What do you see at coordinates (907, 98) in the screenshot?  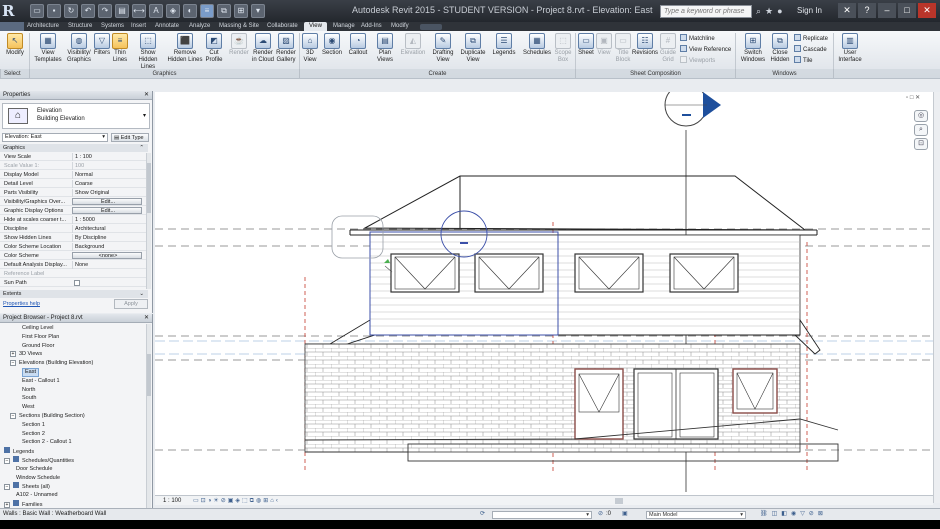 I see `restore-icon: ▫` at bounding box center [907, 98].